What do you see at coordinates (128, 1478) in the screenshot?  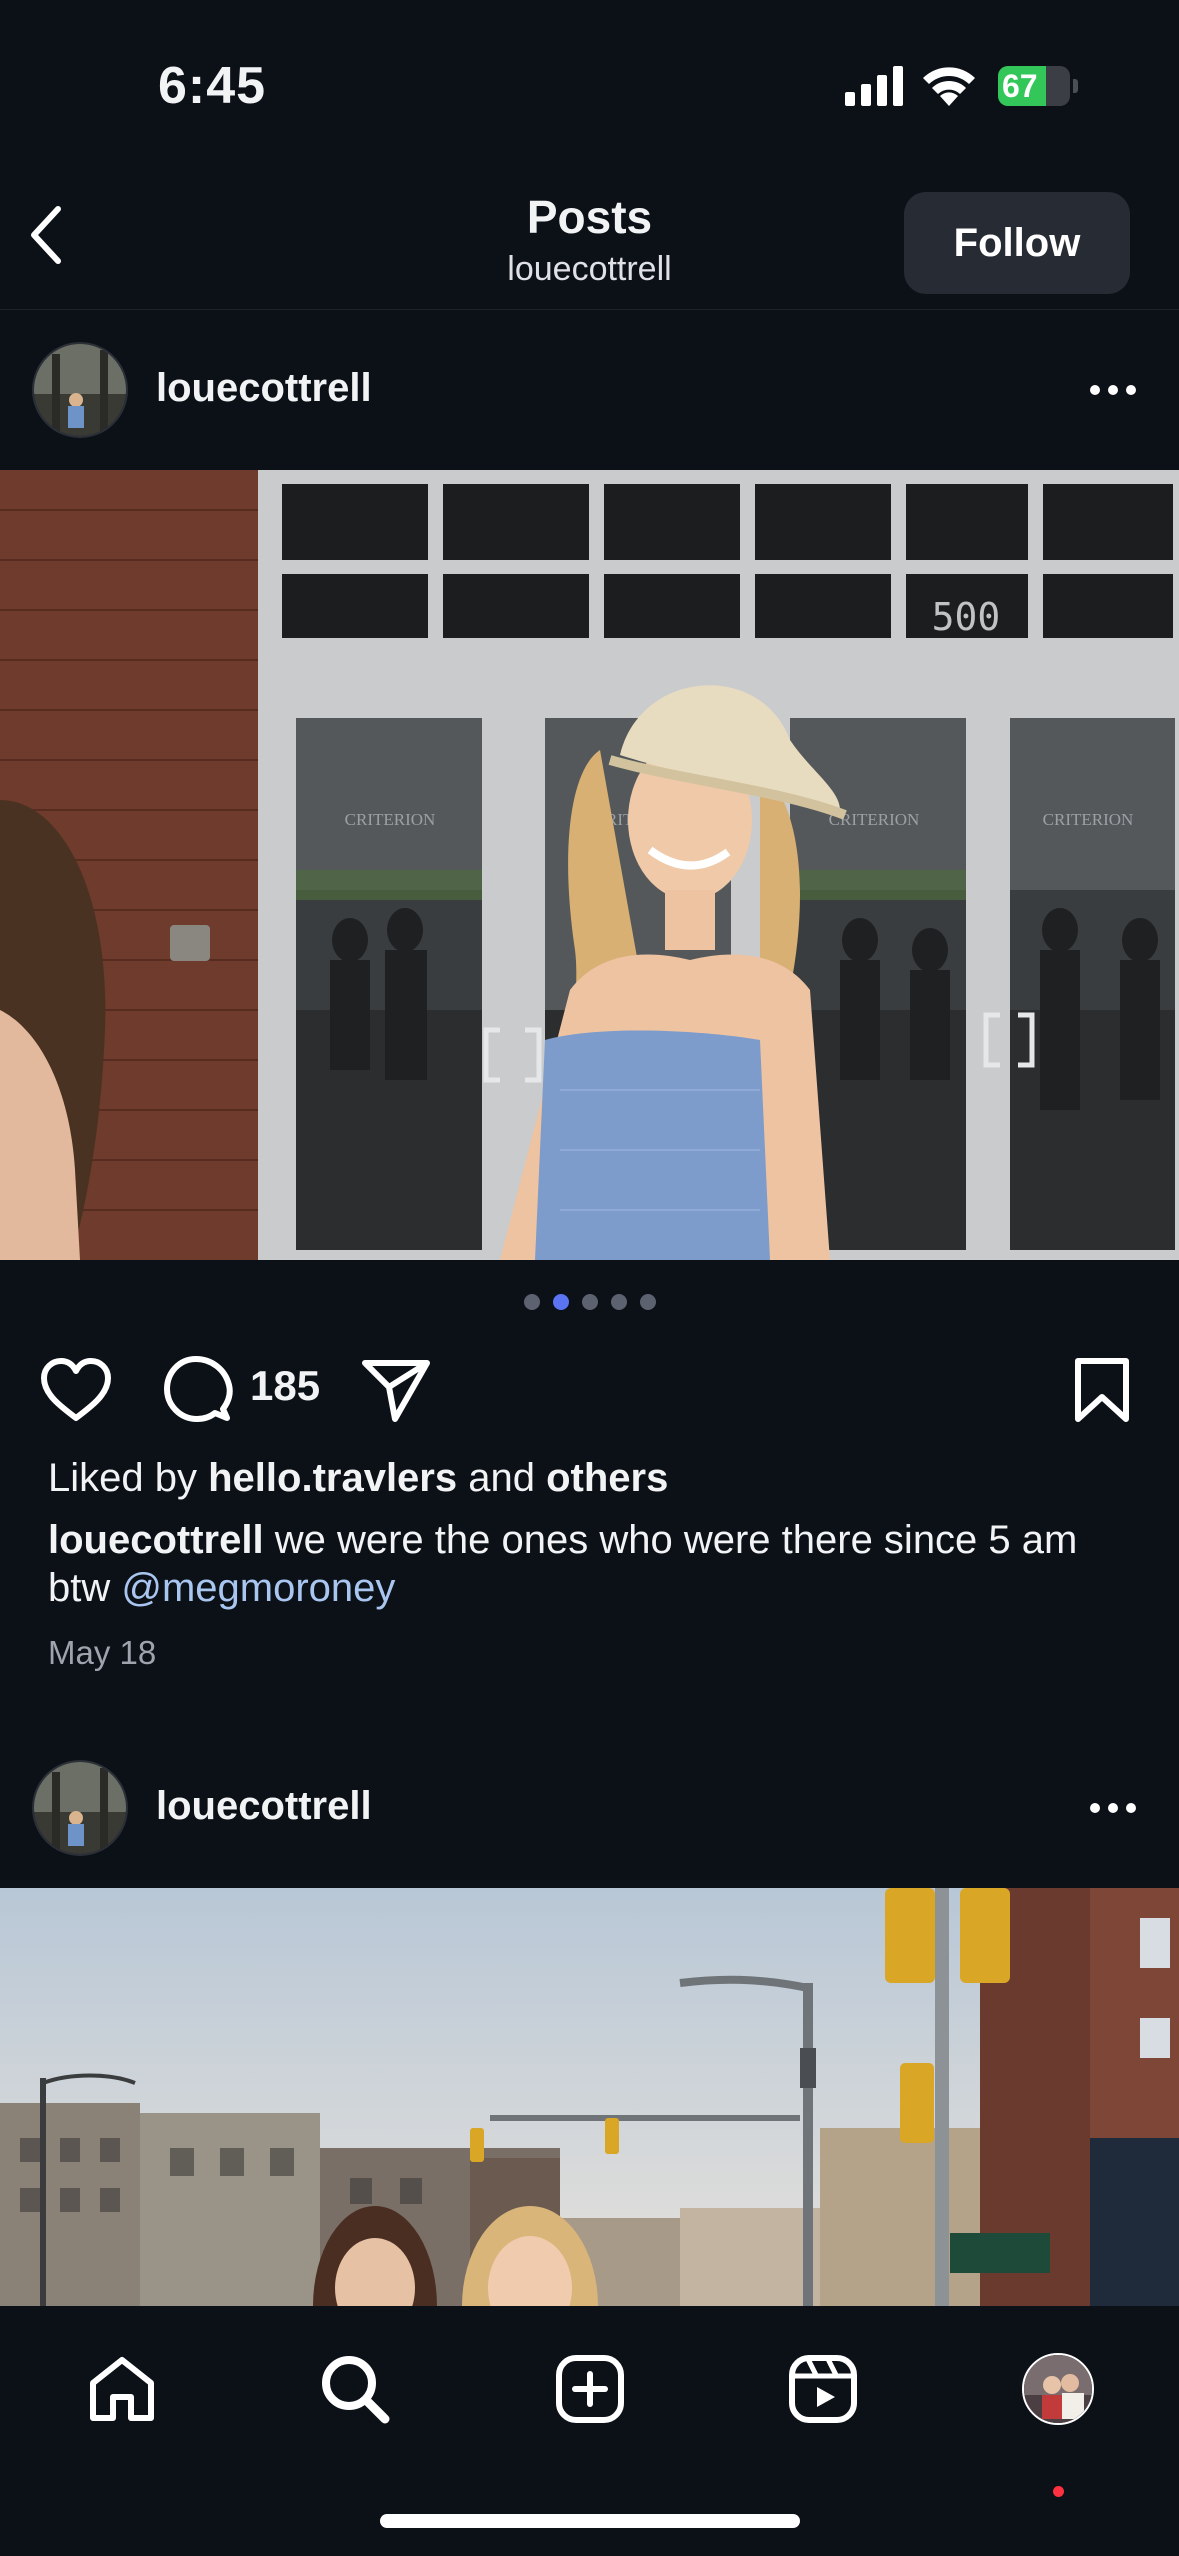 I see `liked-by-prefix: Liked by` at bounding box center [128, 1478].